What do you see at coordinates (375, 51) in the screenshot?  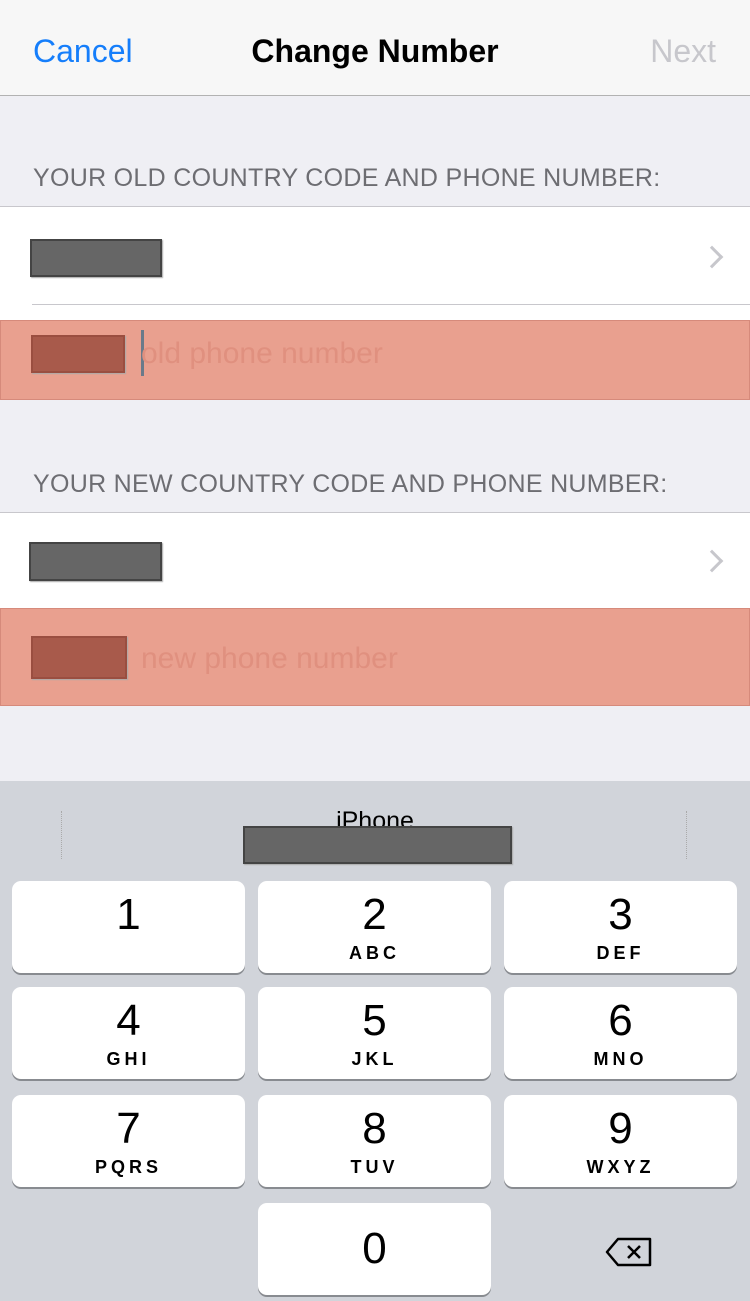 I see `page-title: Change Number` at bounding box center [375, 51].